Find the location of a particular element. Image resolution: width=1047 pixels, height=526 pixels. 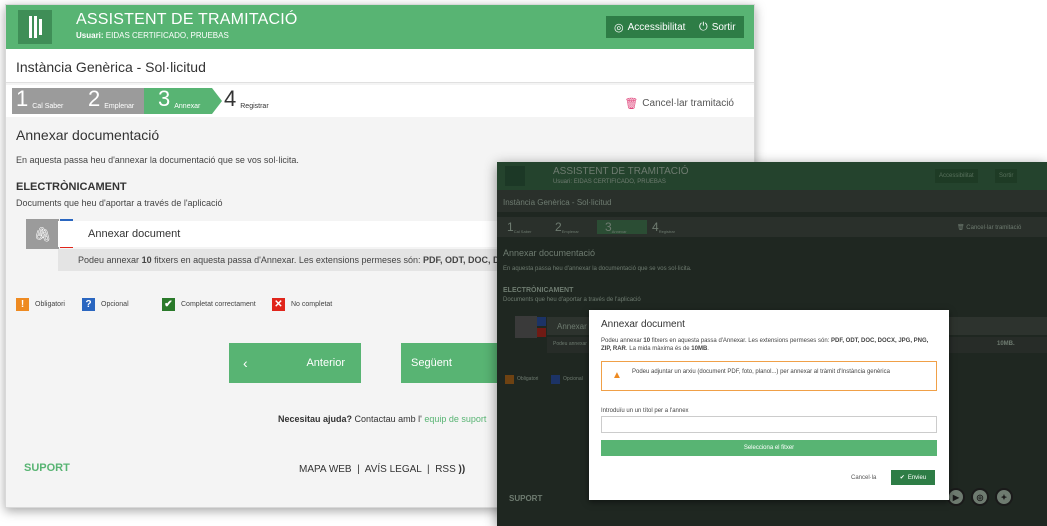

legend-not-completed: ✕ No completat is located at coordinates (302, 304).